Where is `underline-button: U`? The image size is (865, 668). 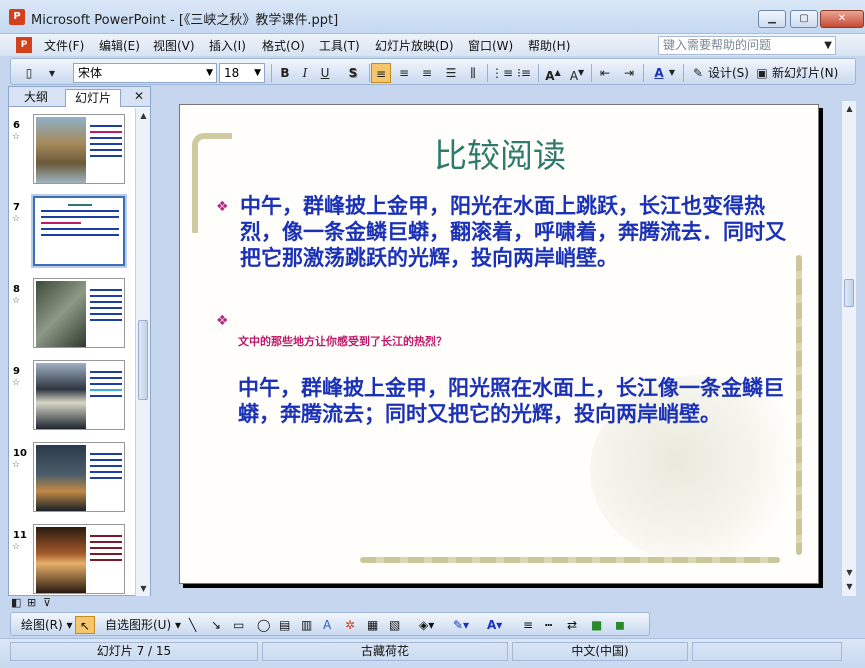
underline-button: U is located at coordinates (325, 73).